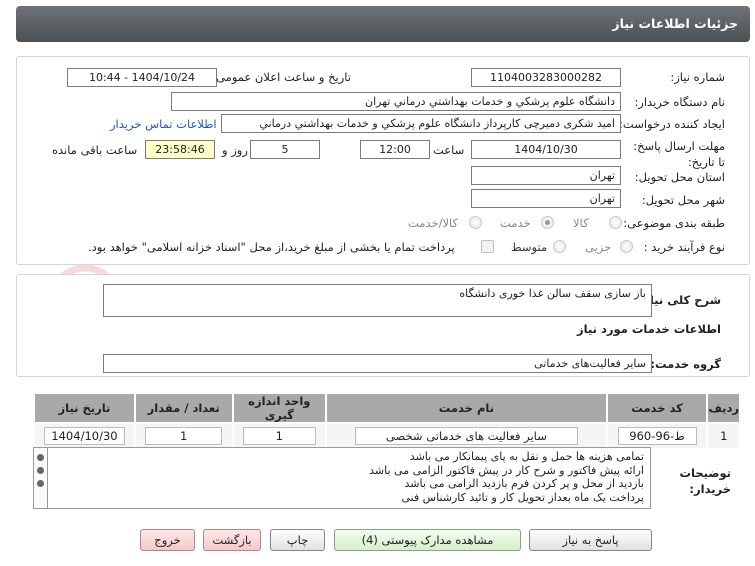 The image size is (755, 566). What do you see at coordinates (547, 222) in the screenshot?
I see `category-radio-service` at bounding box center [547, 222].